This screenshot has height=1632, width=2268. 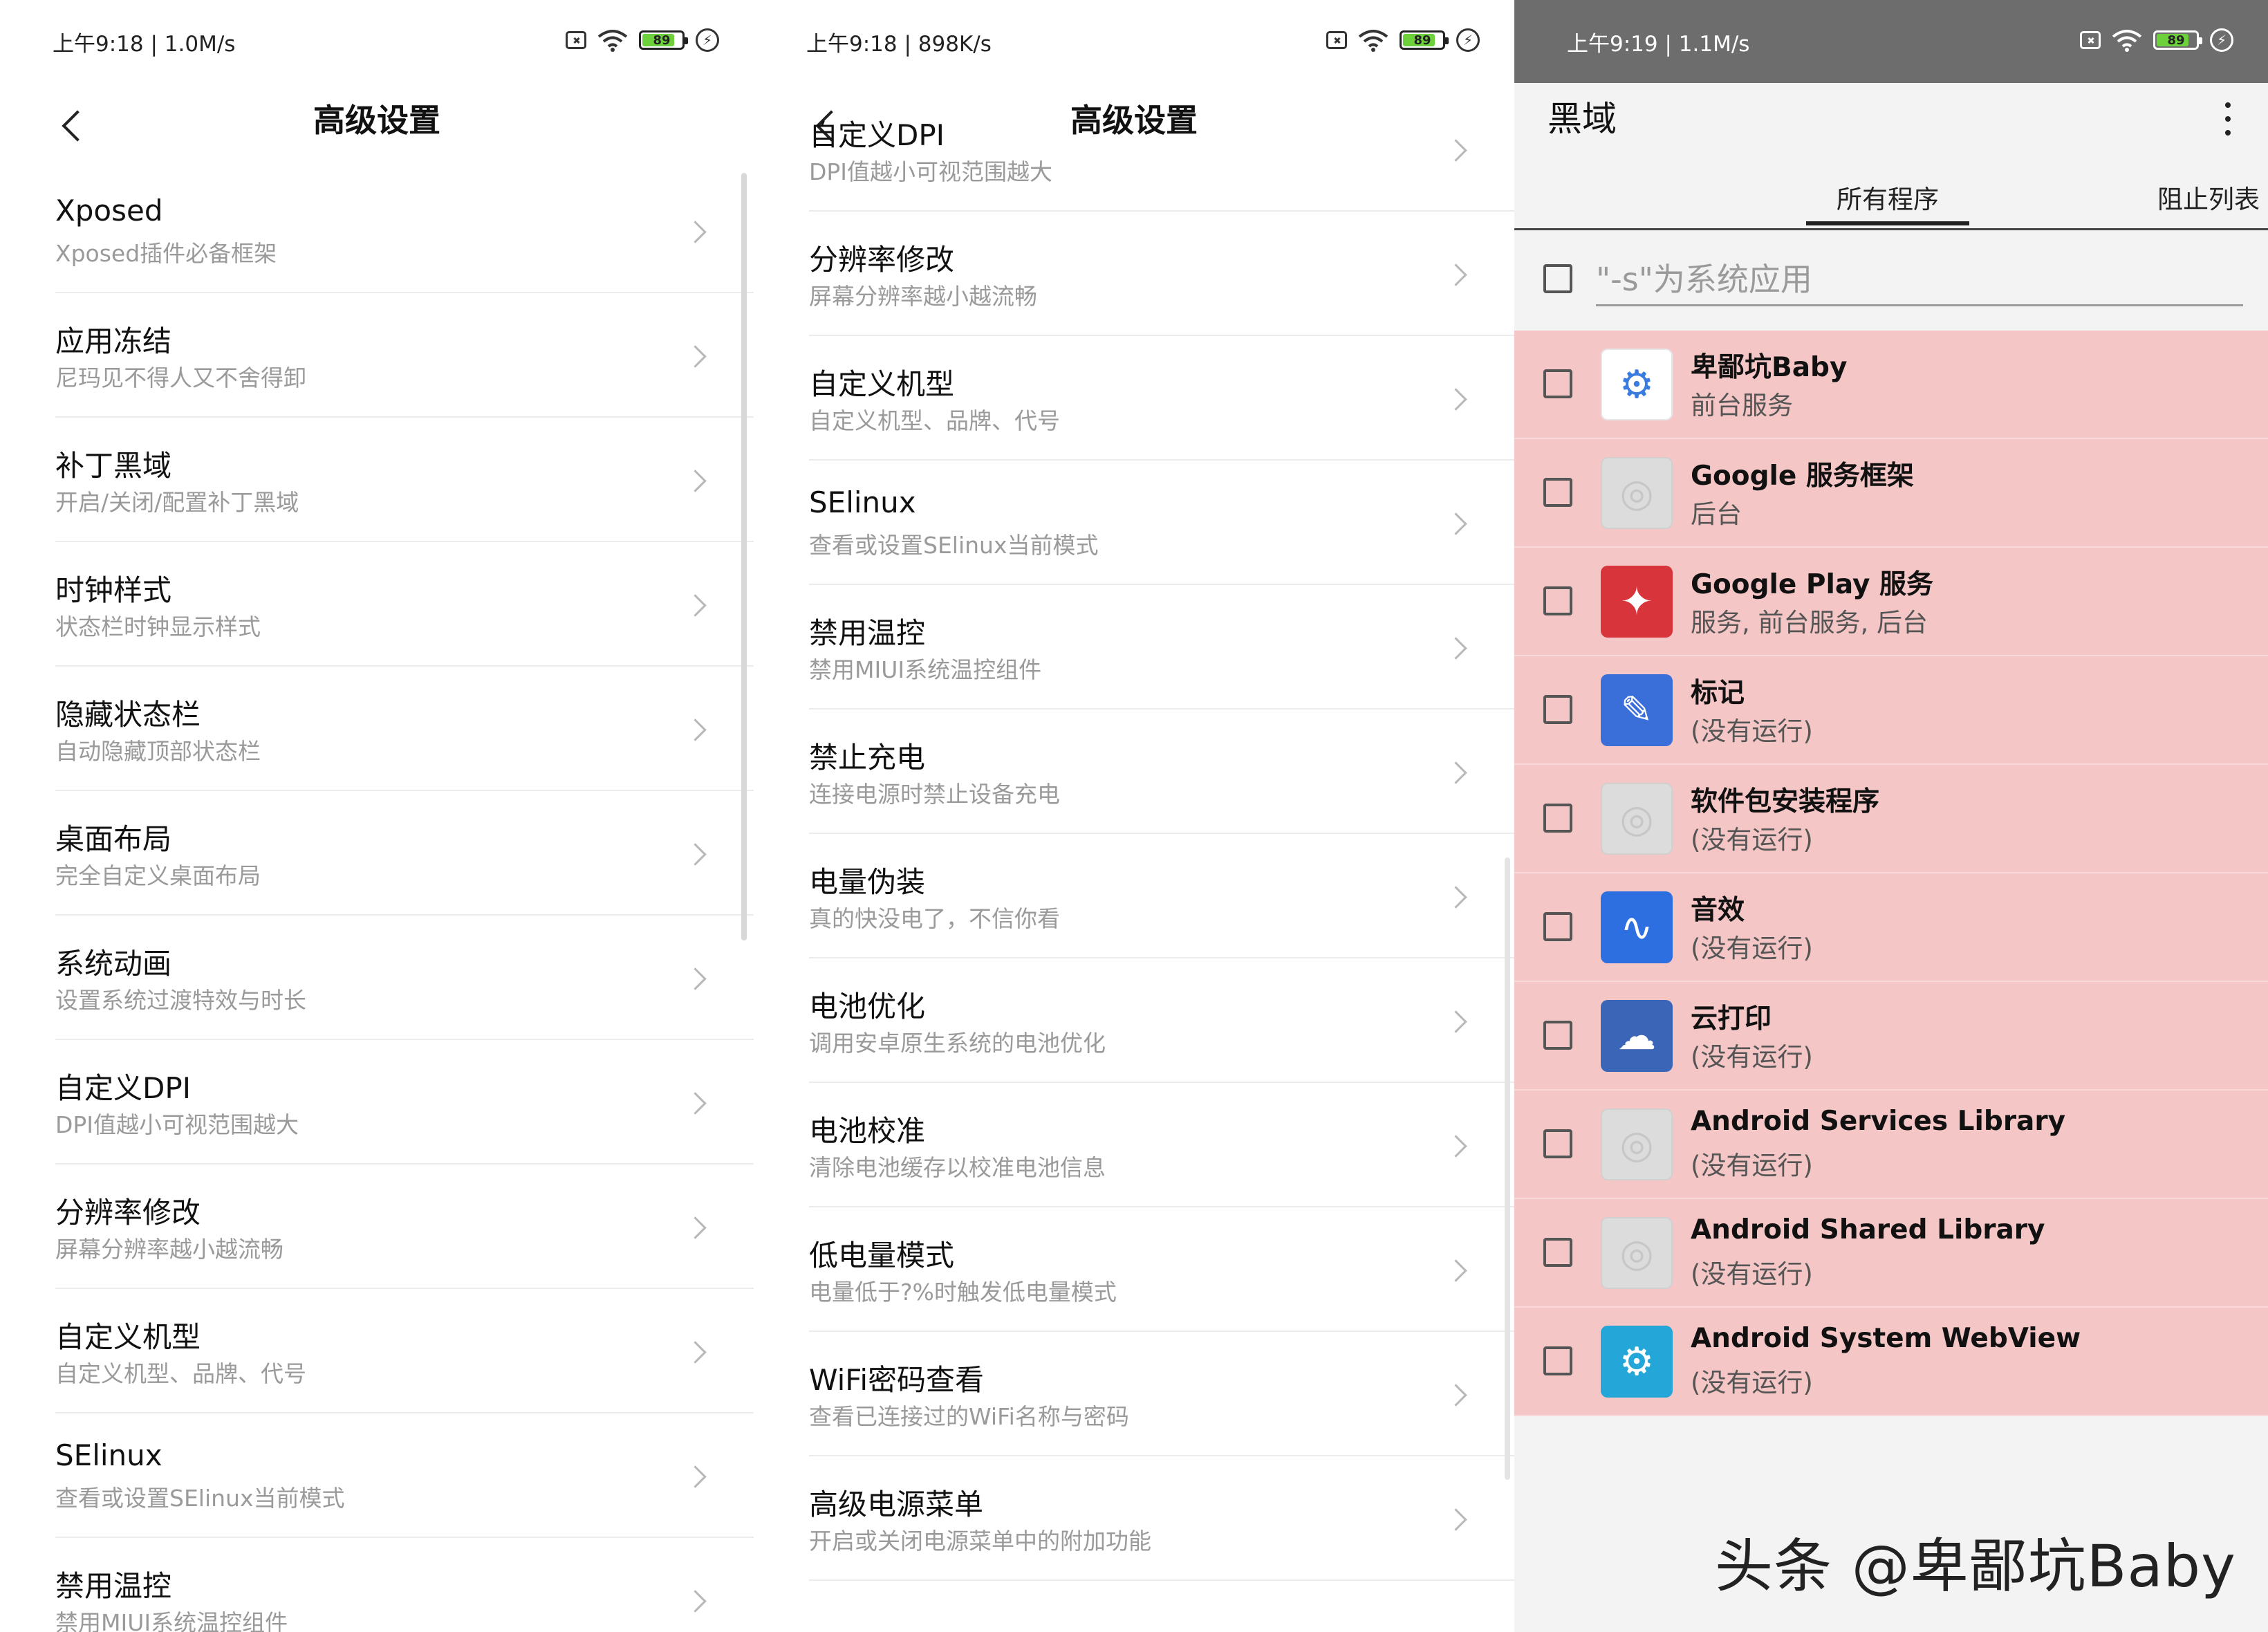 I want to click on settings-item: 高级电源菜单 开启或关闭电源菜单中的附加功能, so click(x=1134, y=1518).